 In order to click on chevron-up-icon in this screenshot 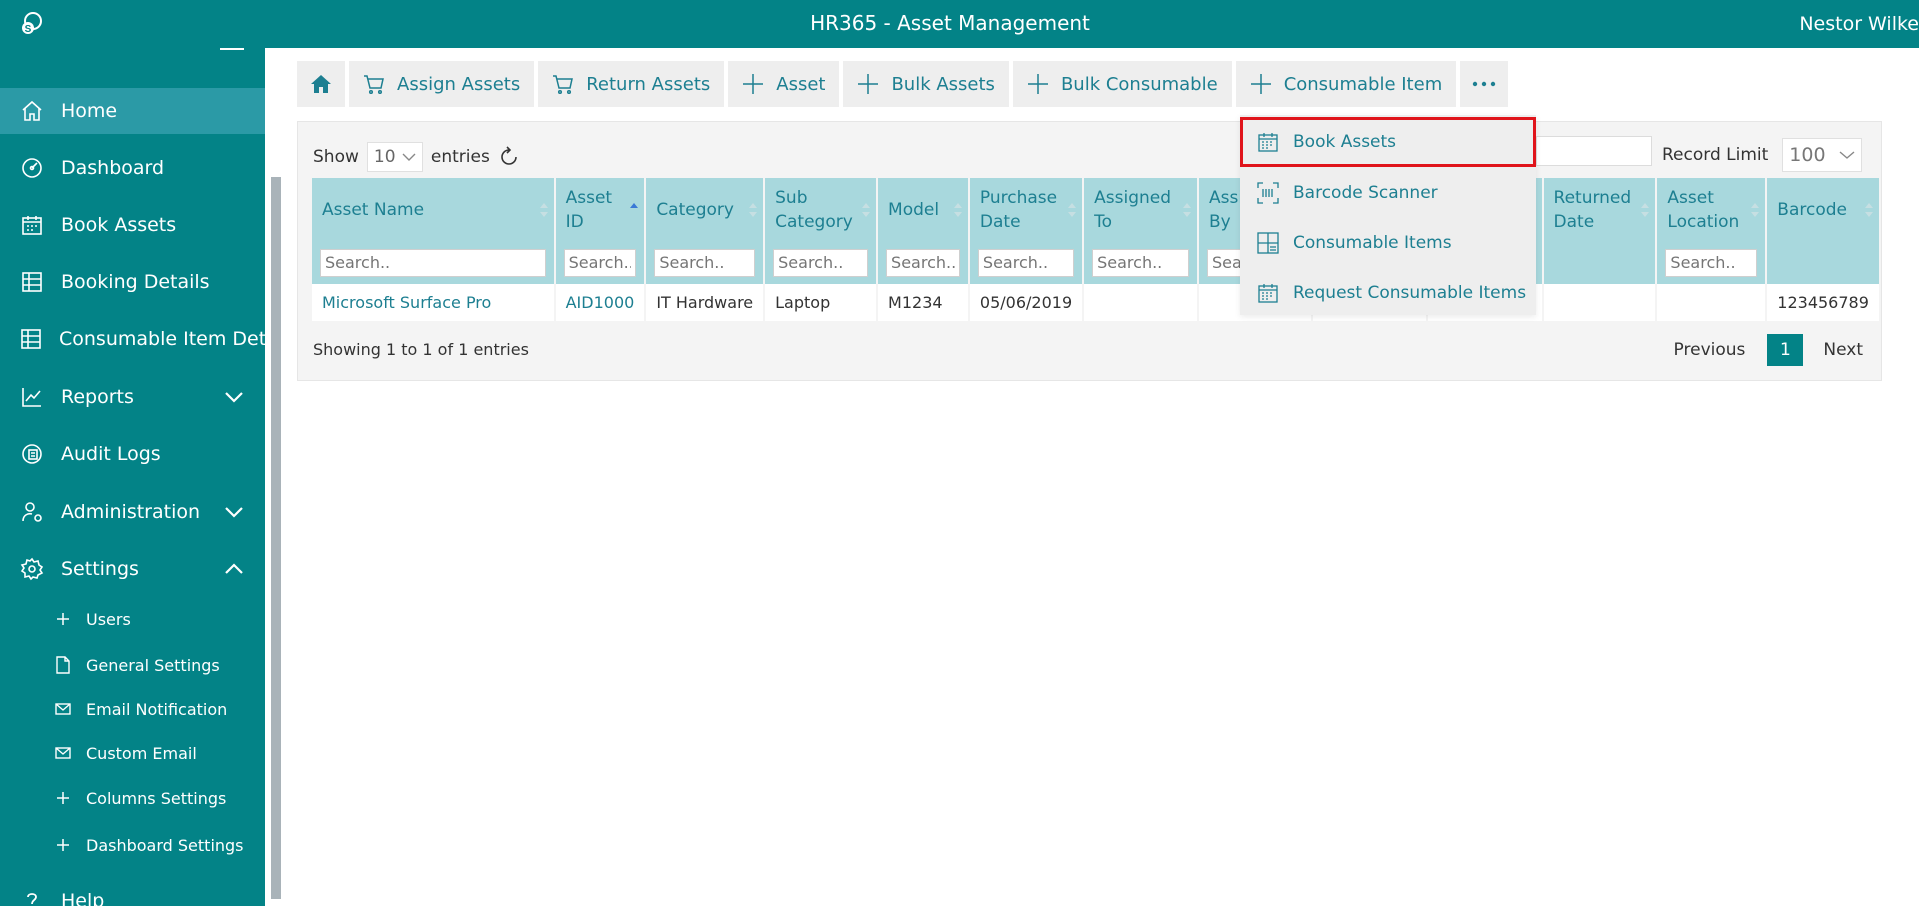, I will do `click(234, 569)`.